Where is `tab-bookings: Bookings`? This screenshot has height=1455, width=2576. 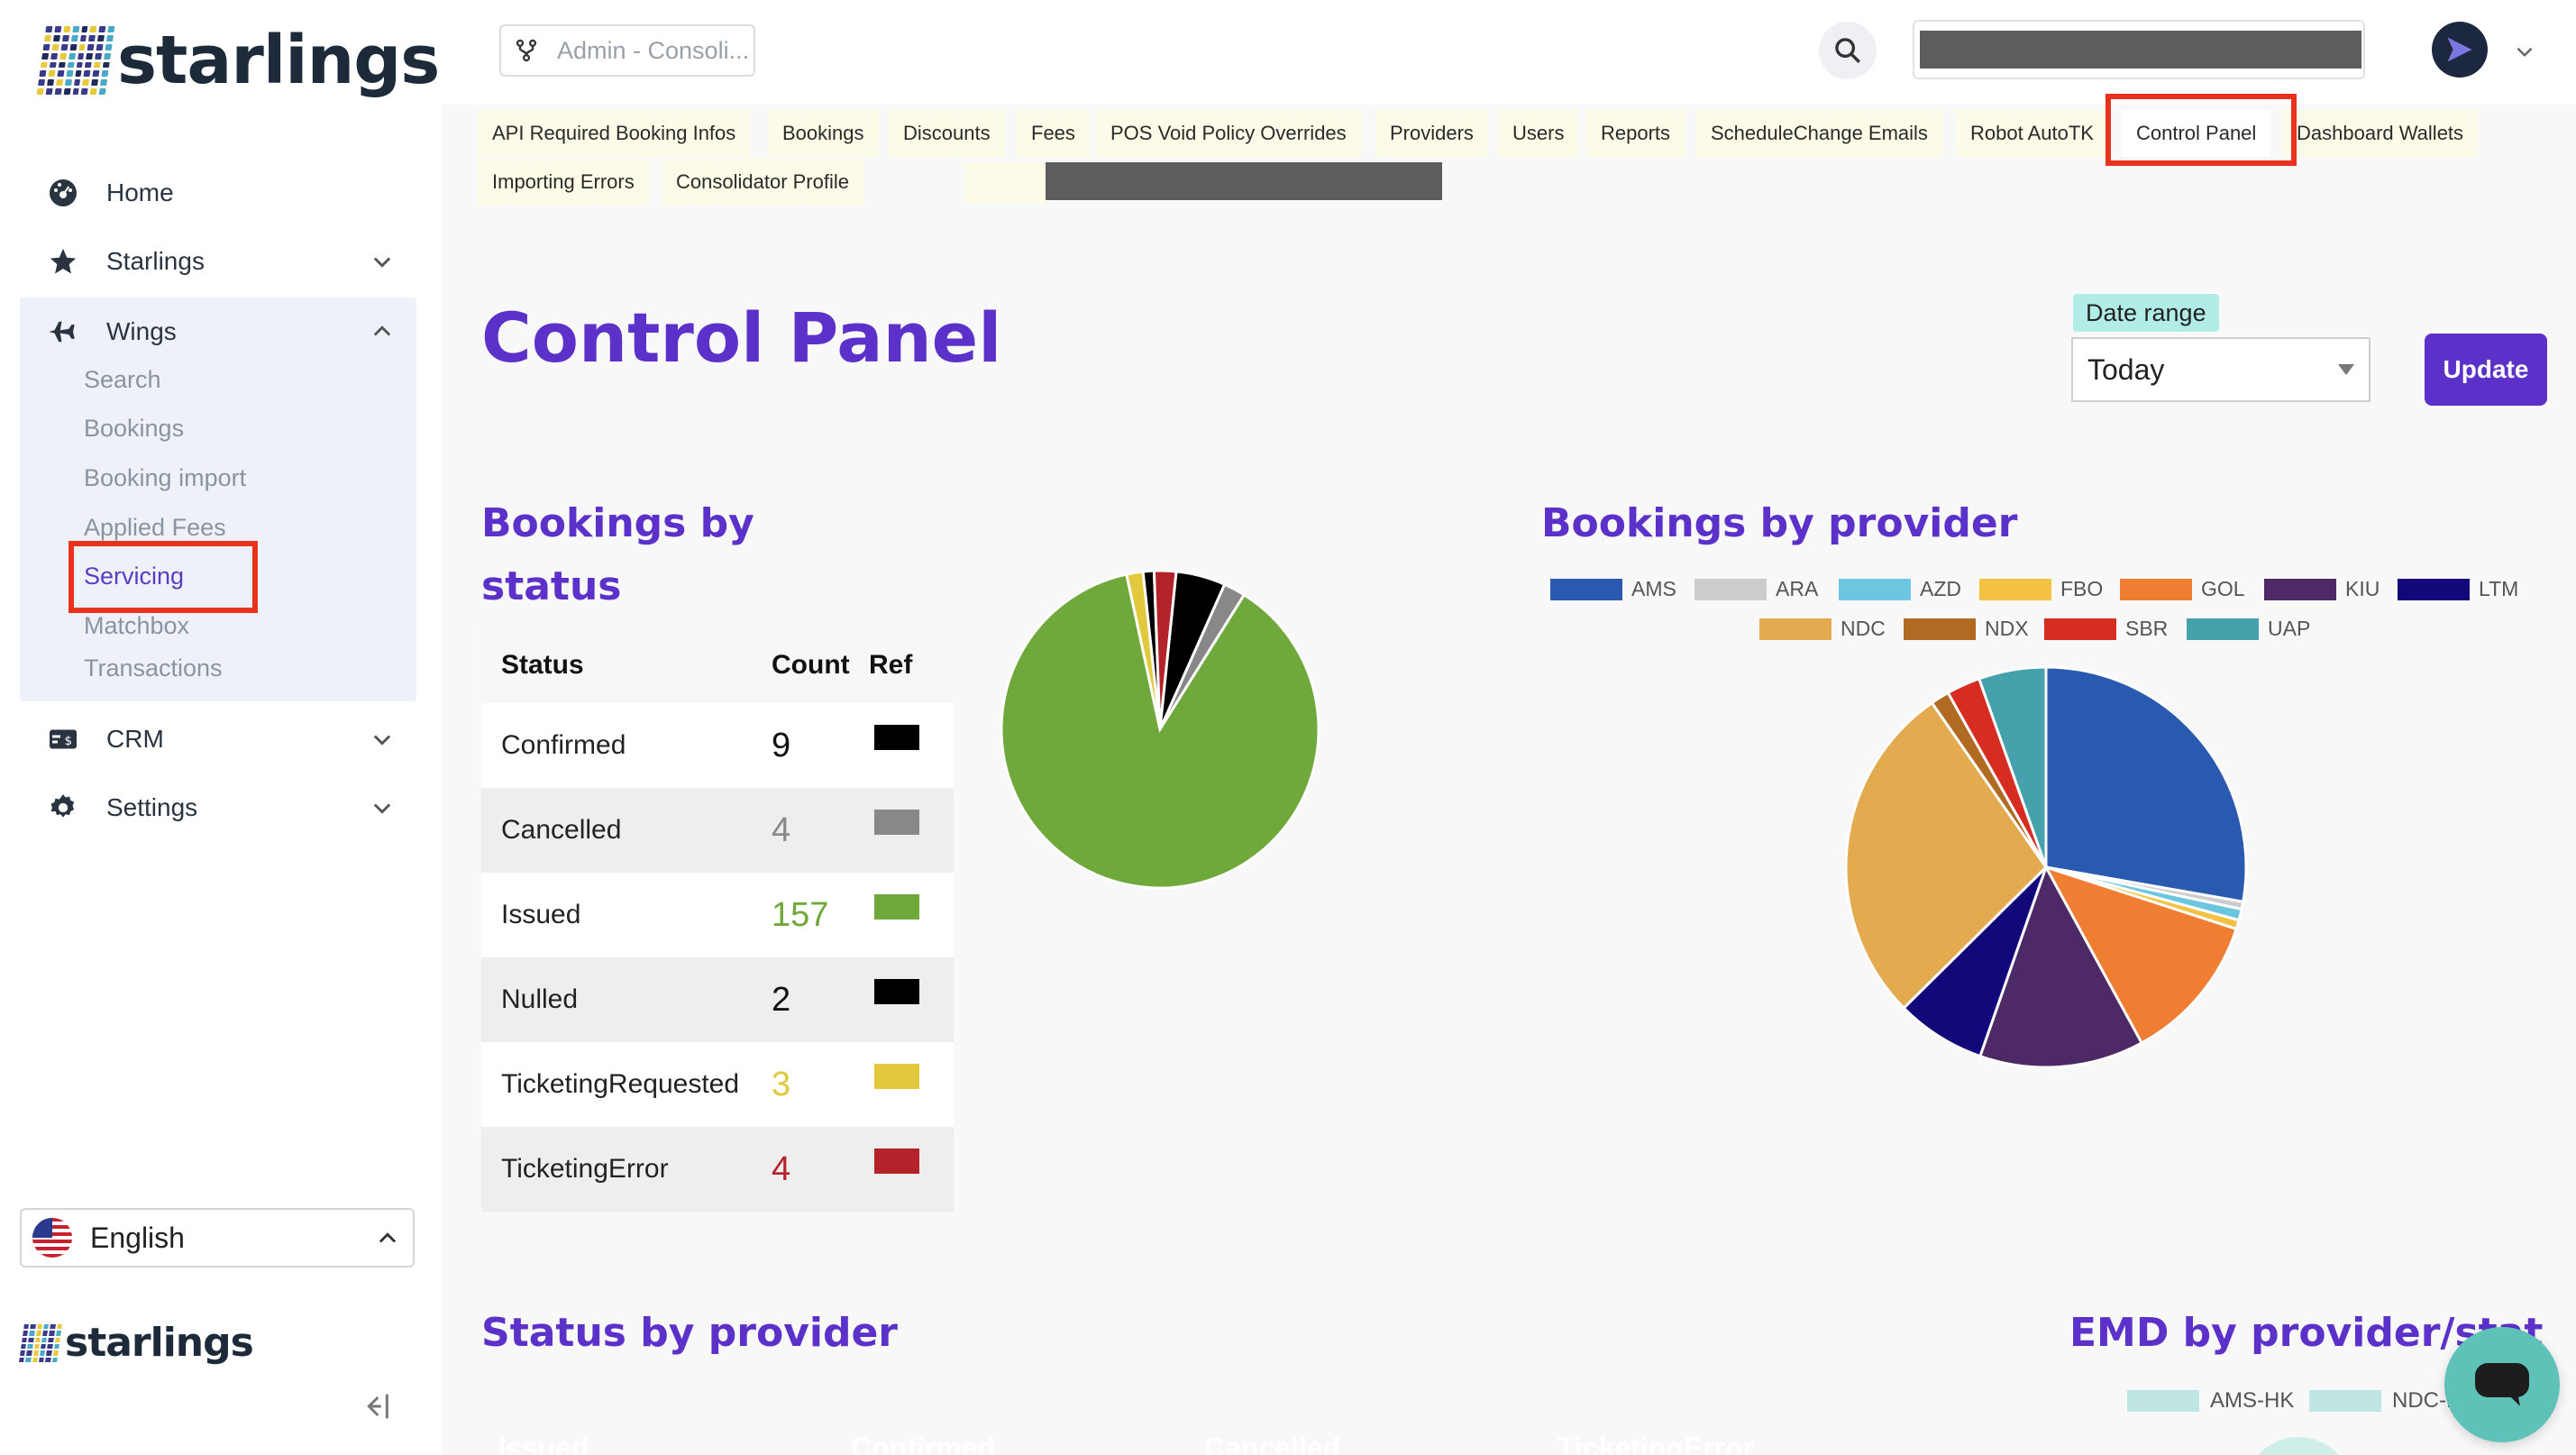
tab-bookings: Bookings is located at coordinates (823, 133).